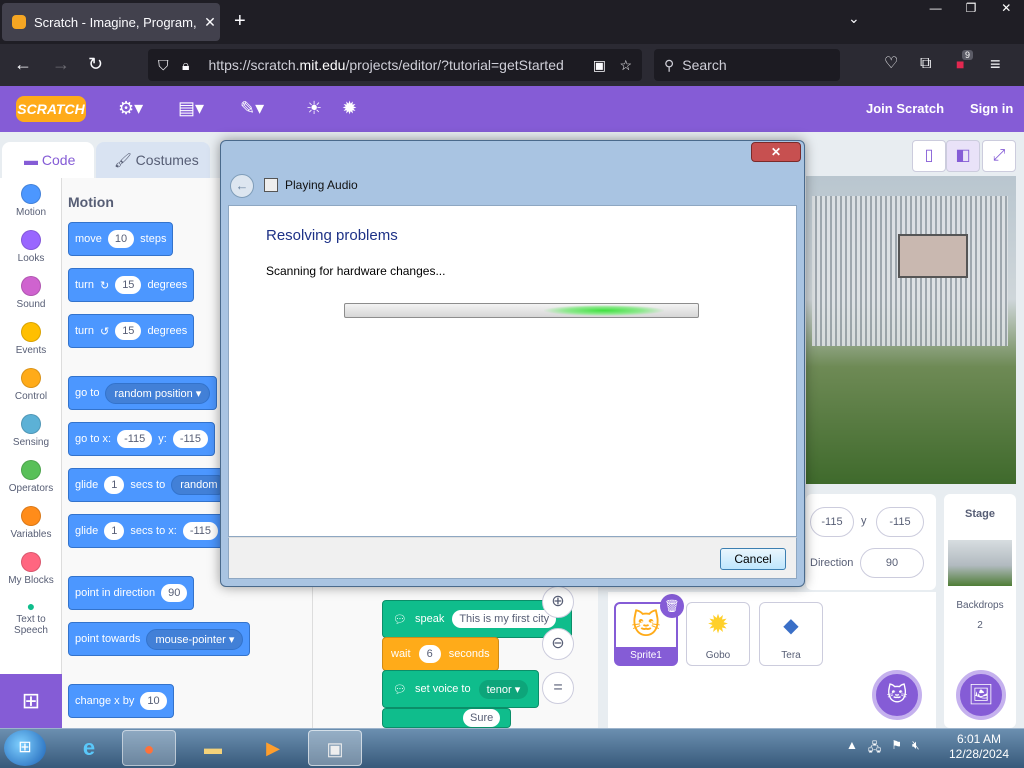  Describe the element at coordinates (31, 431) in the screenshot. I see `category-sensing: Sensing` at that location.